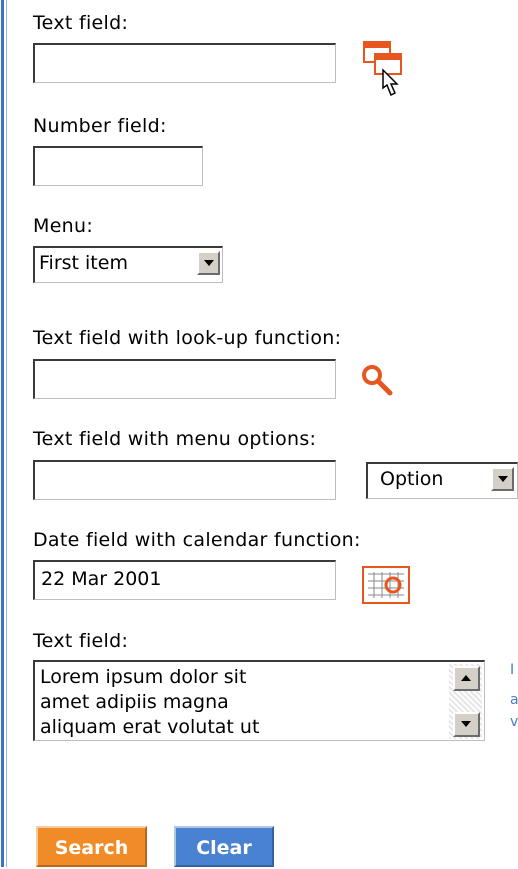 Image resolution: width=518 pixels, height=869 pixels. I want to click on calendar-icon, so click(386, 585).